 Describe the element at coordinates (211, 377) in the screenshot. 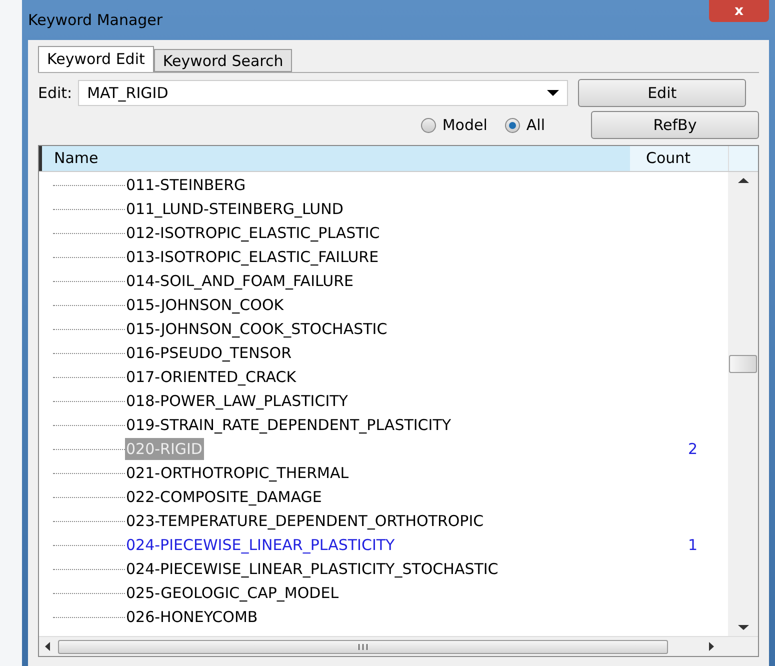

I see `keyword-item: 017-ORIENTED_CRACK` at that location.